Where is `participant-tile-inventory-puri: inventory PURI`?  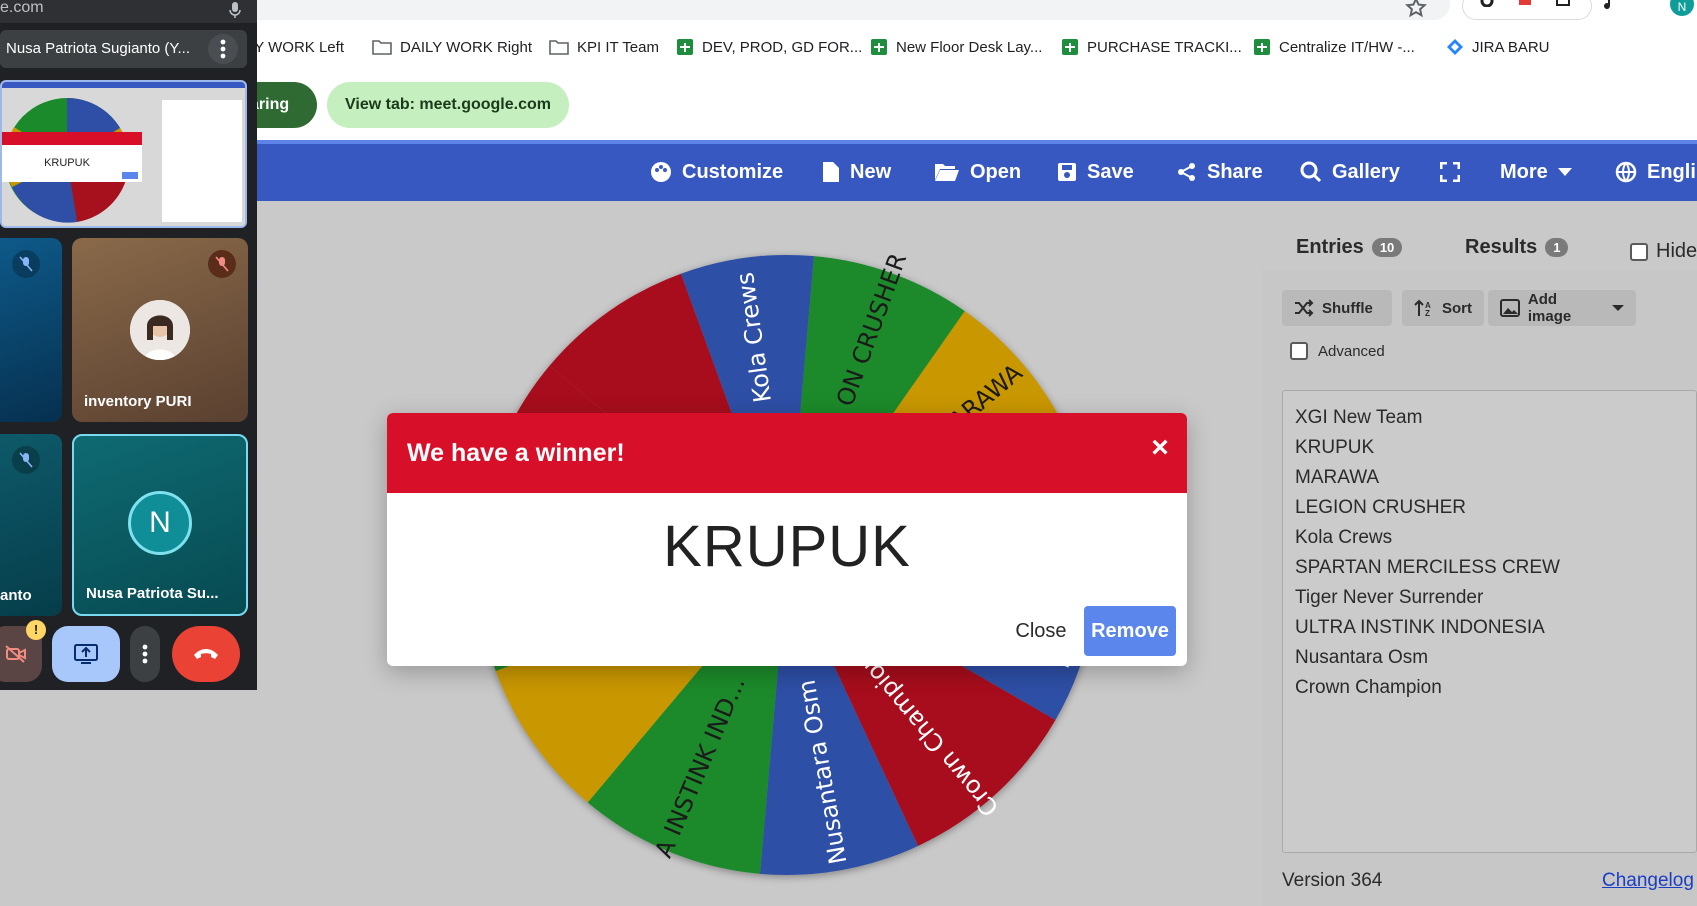
participant-tile-inventory-puri: inventory PURI is located at coordinates (160, 330).